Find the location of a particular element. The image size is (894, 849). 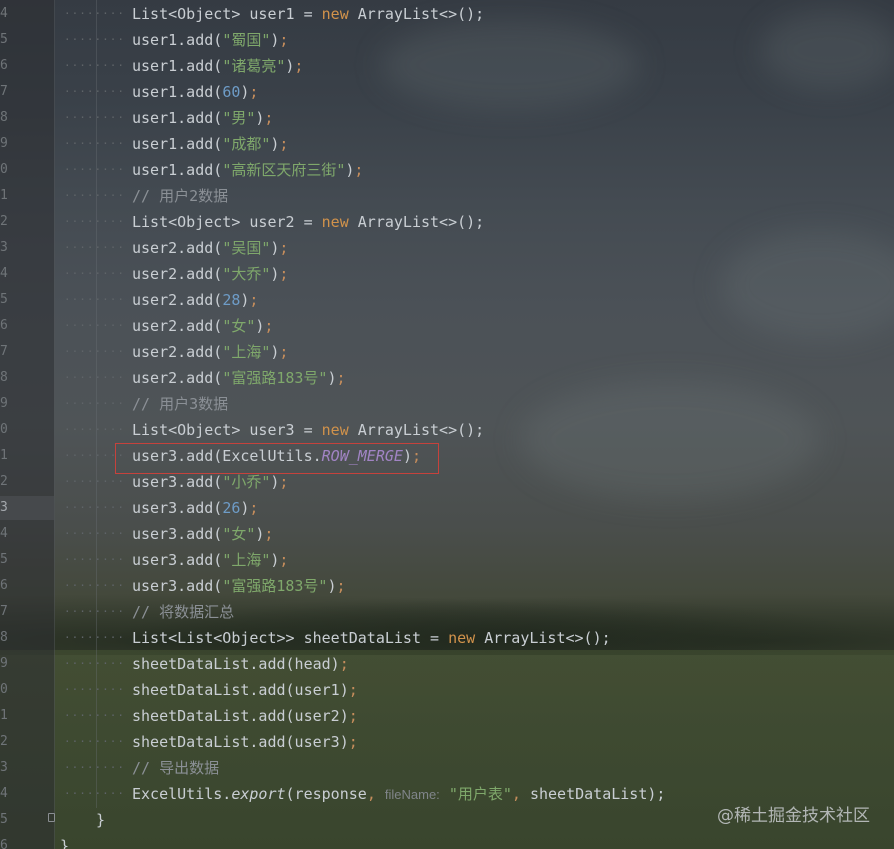

code-token: // 将数据汇总 is located at coordinates (183, 612).